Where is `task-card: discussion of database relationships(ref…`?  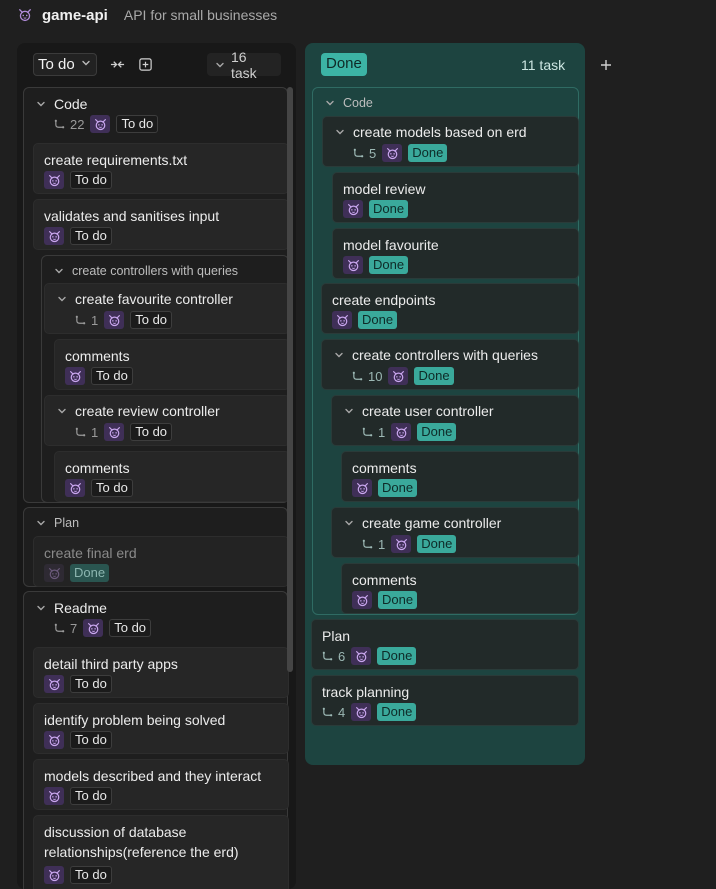 task-card: discussion of database relationships(ref… is located at coordinates (161, 852).